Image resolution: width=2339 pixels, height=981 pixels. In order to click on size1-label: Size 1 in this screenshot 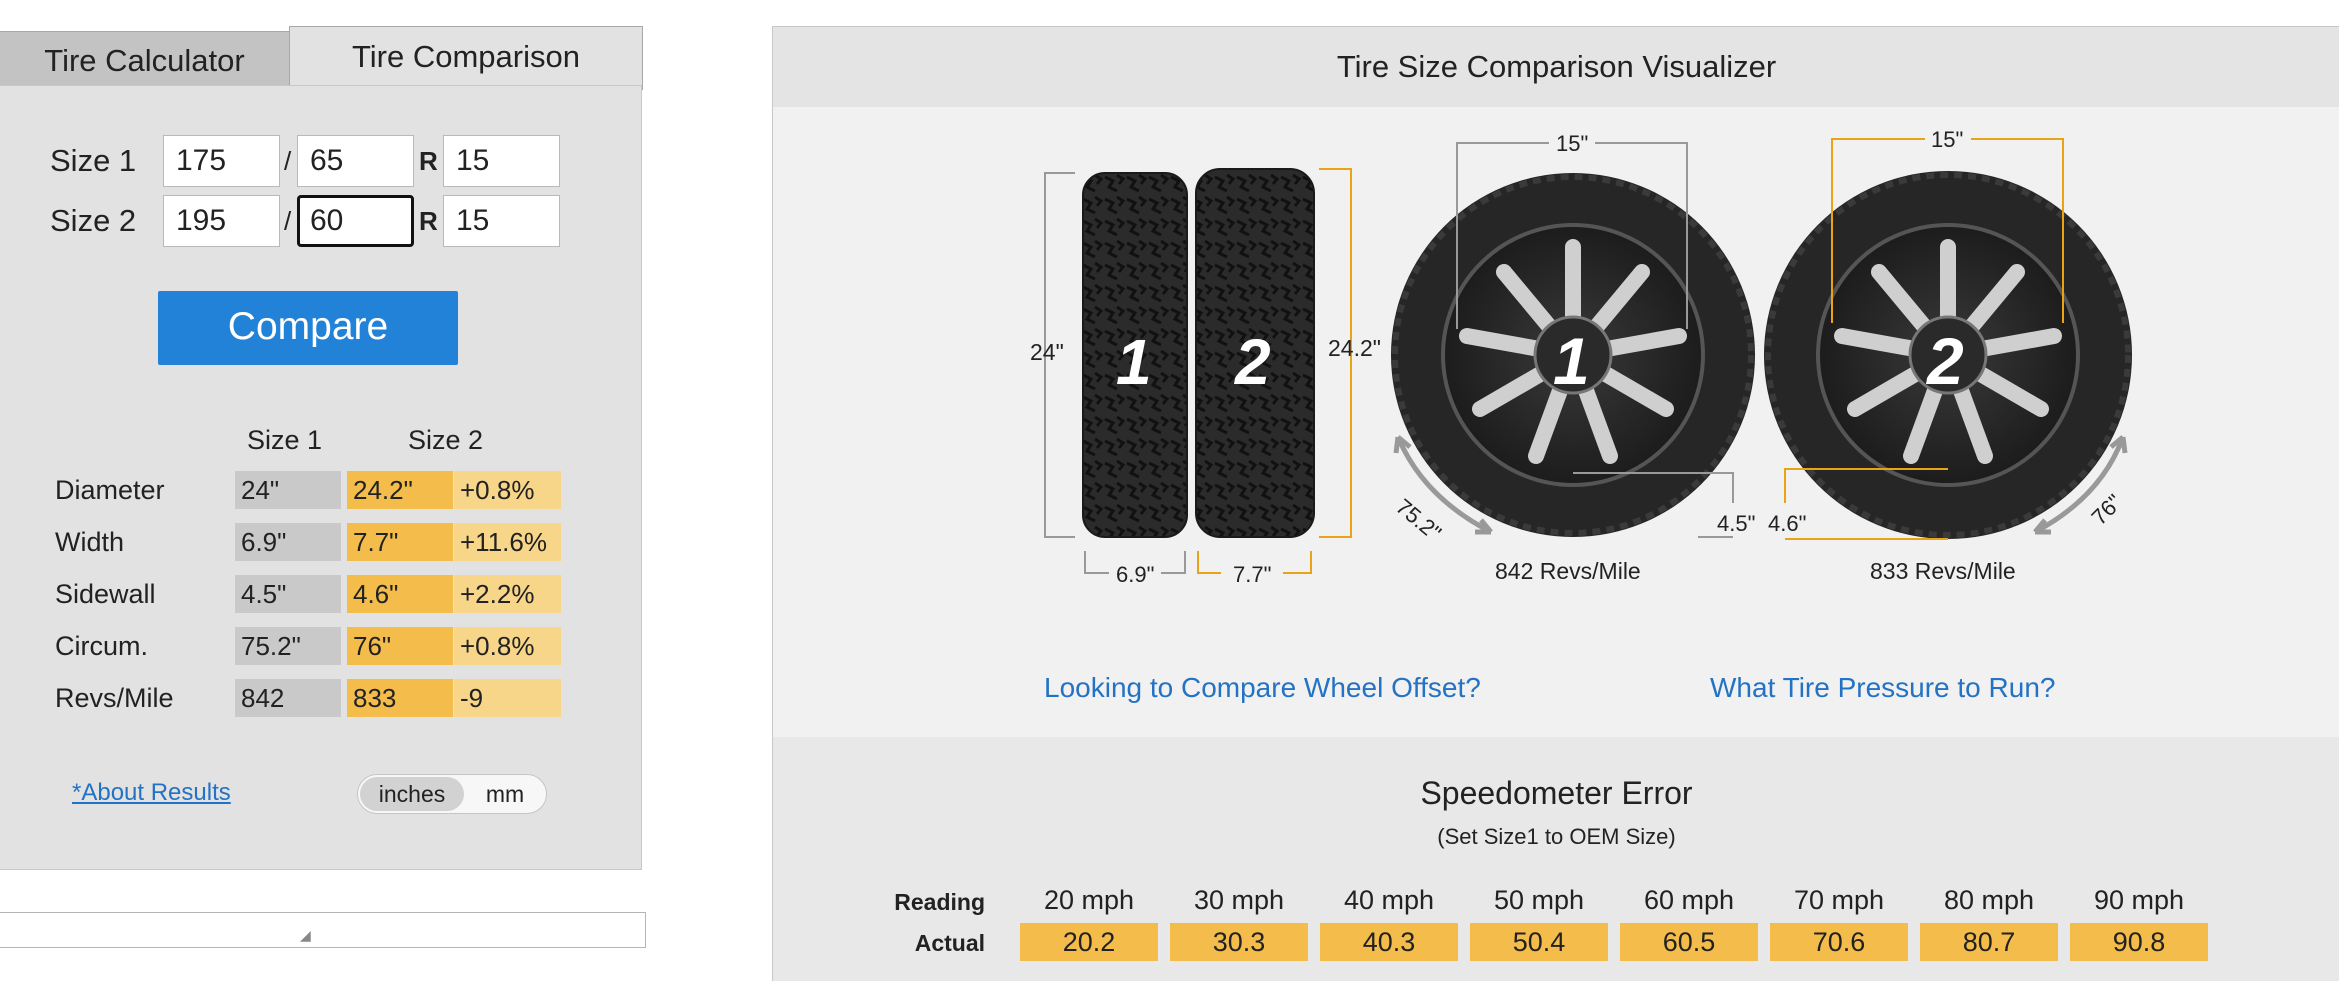, I will do `click(93, 160)`.